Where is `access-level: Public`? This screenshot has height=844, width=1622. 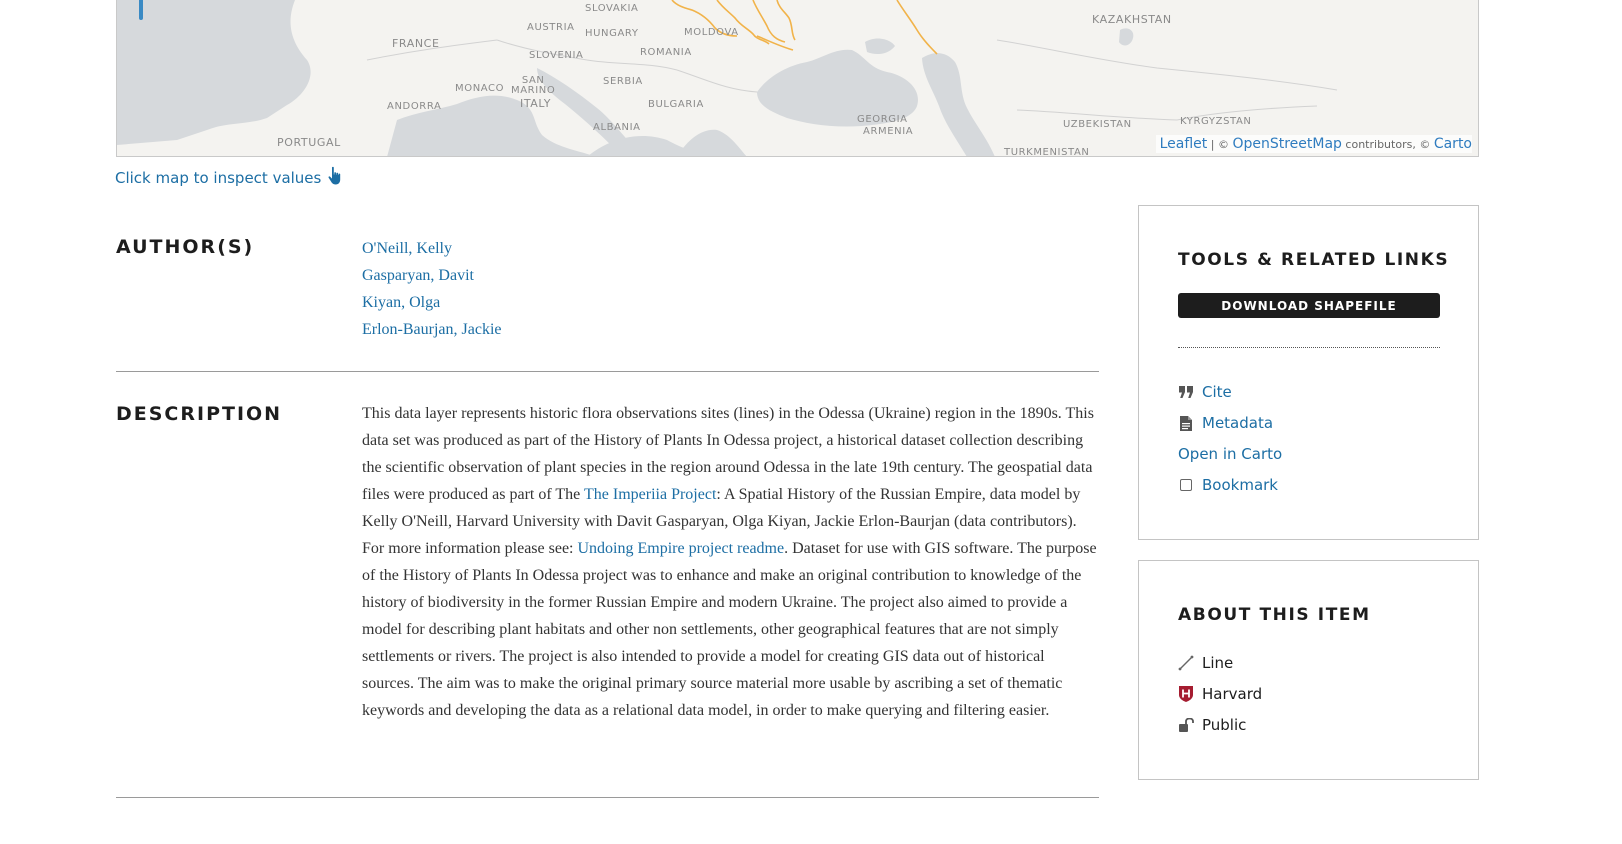 access-level: Public is located at coordinates (1212, 725).